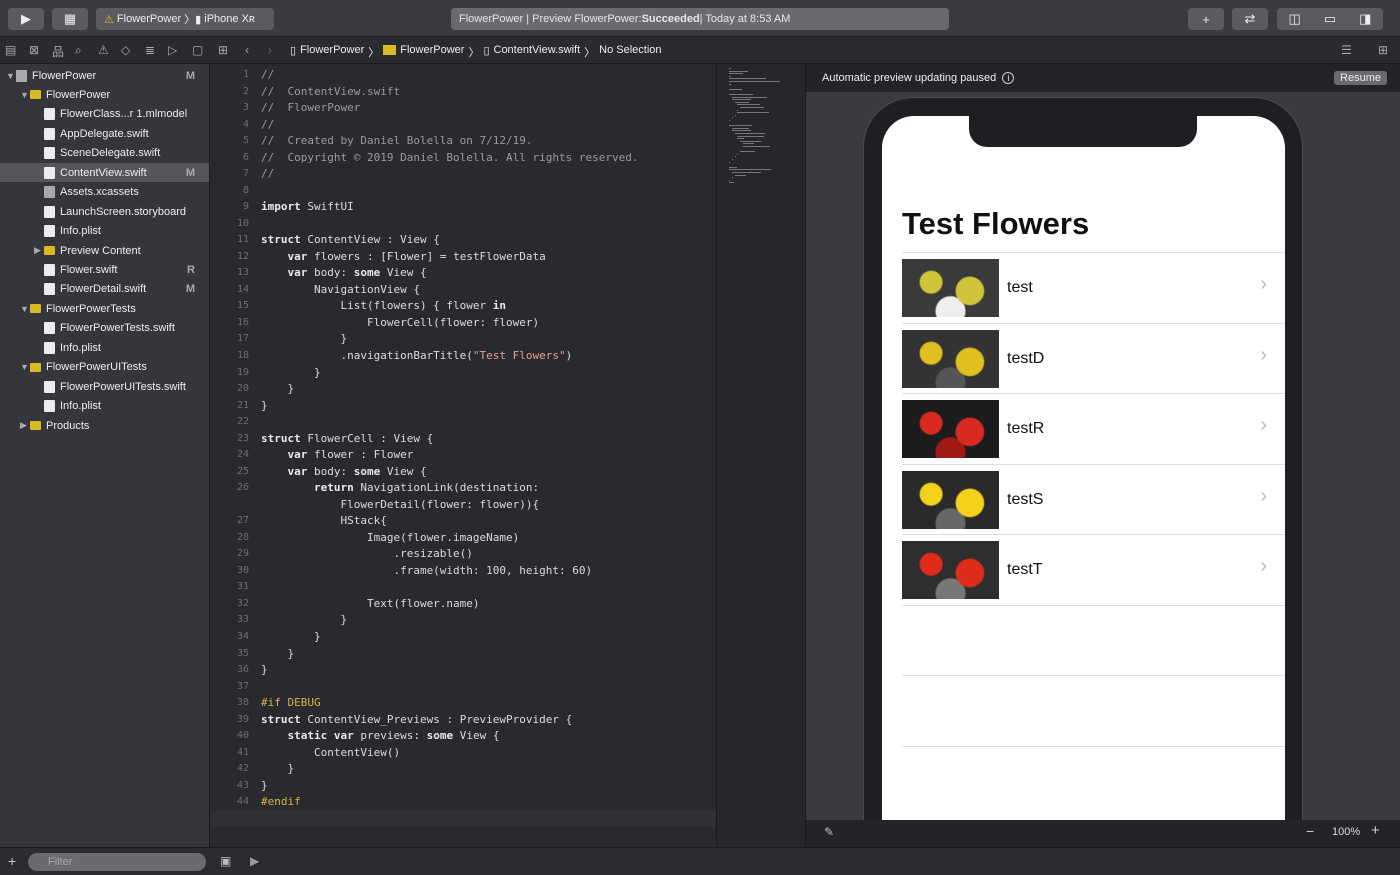 The height and width of the screenshot is (875, 1400). Describe the element at coordinates (1310, 831) in the screenshot. I see `zoom-out-button: −` at that location.